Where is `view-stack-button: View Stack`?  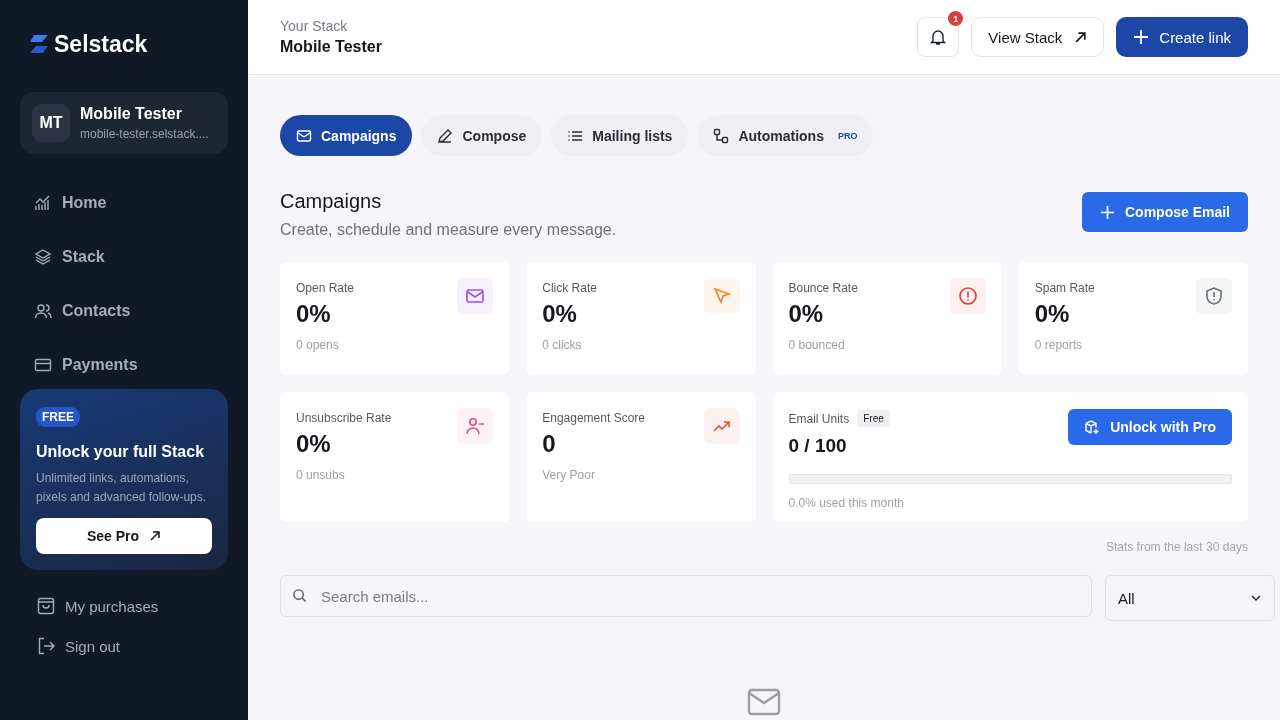
view-stack-button: View Stack is located at coordinates (1038, 37).